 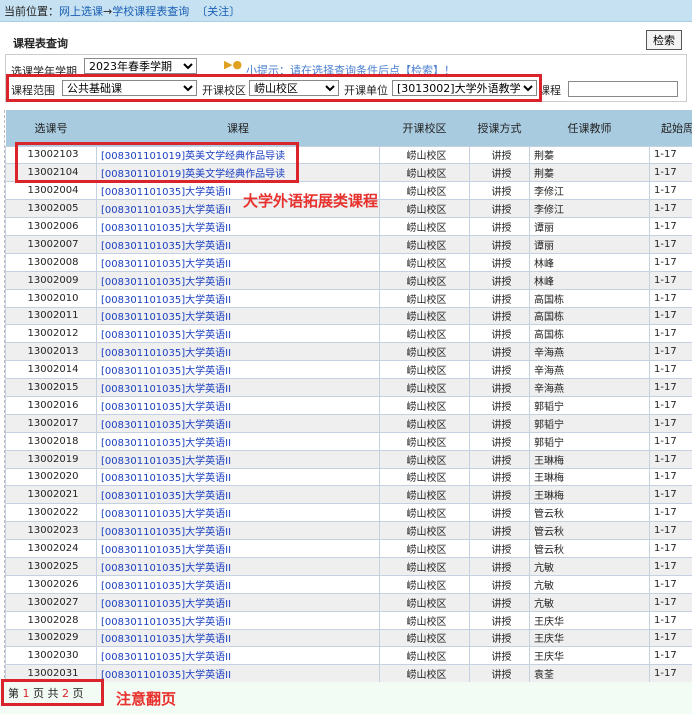 I want to click on cell-teacher: 谭丽, so click(x=589, y=226).